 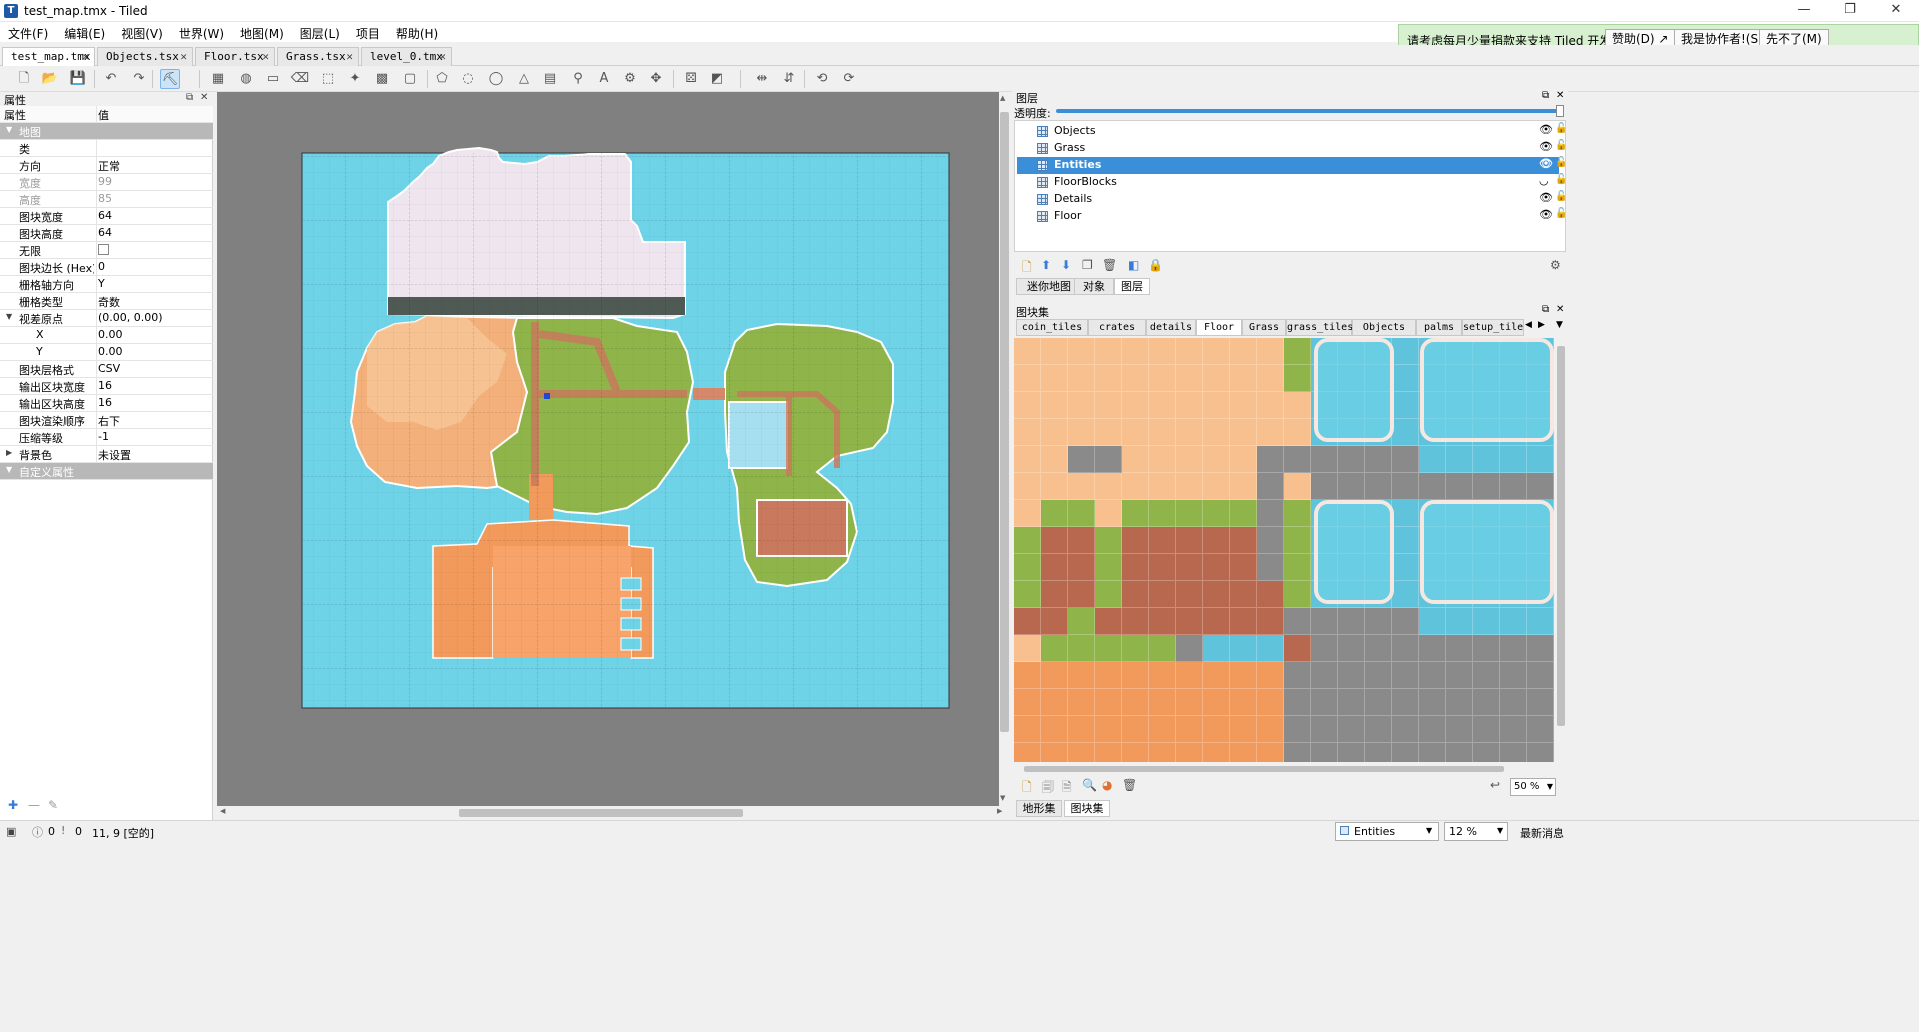 I want to click on expand-icon: ▼, so click(x=9, y=469).